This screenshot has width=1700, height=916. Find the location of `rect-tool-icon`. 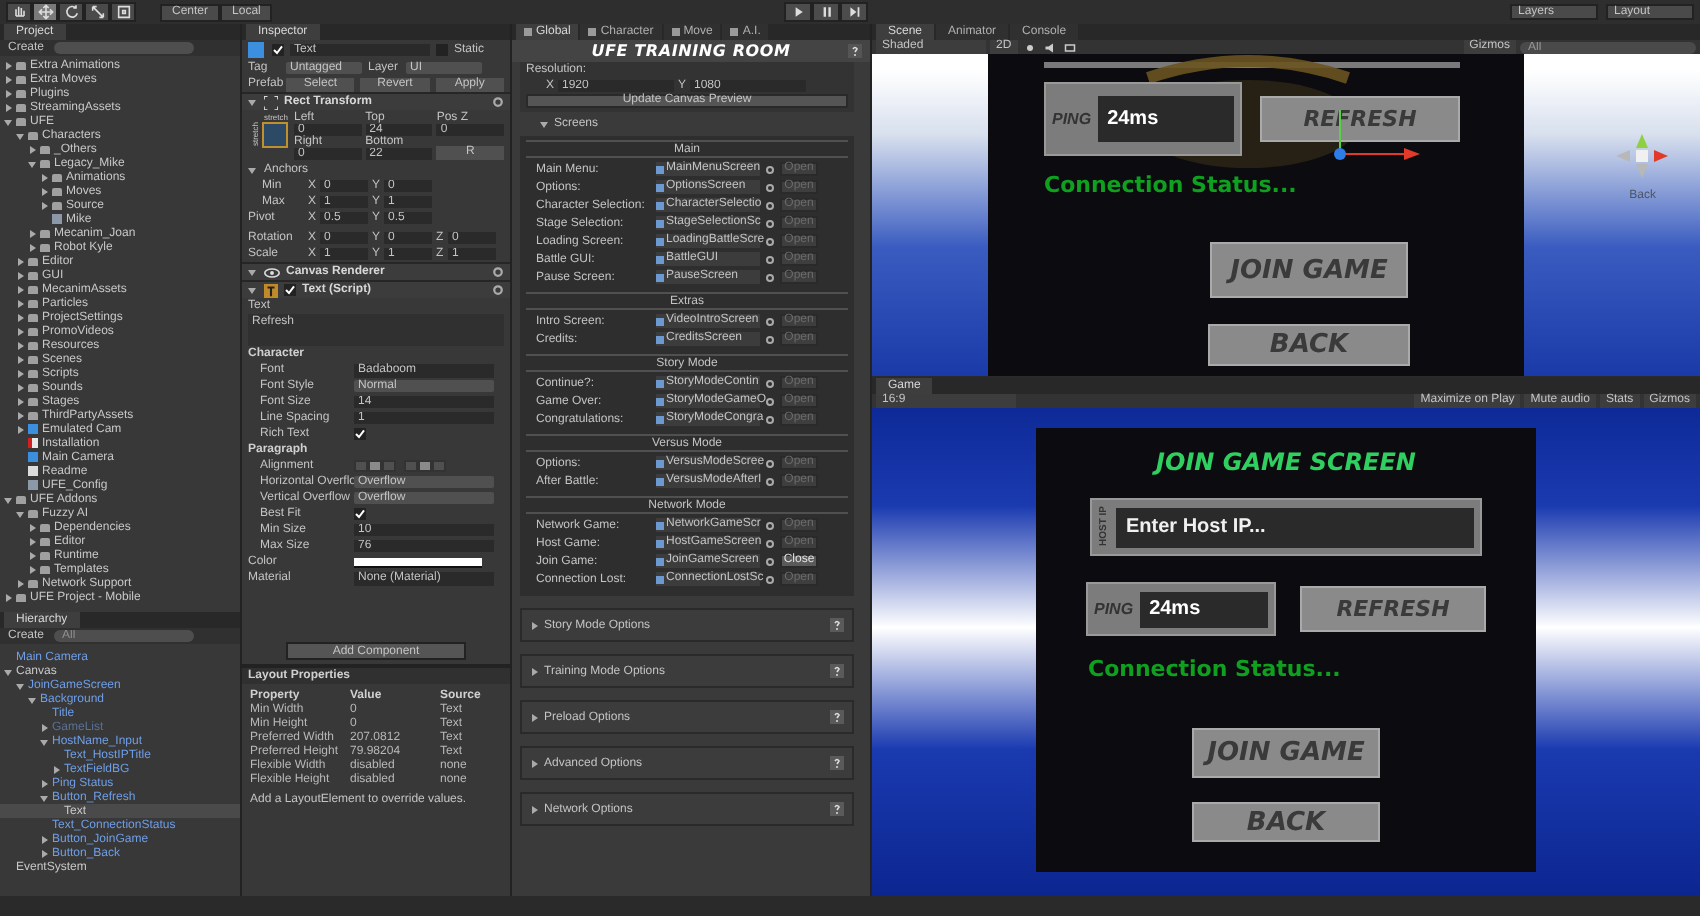

rect-tool-icon is located at coordinates (123, 12).